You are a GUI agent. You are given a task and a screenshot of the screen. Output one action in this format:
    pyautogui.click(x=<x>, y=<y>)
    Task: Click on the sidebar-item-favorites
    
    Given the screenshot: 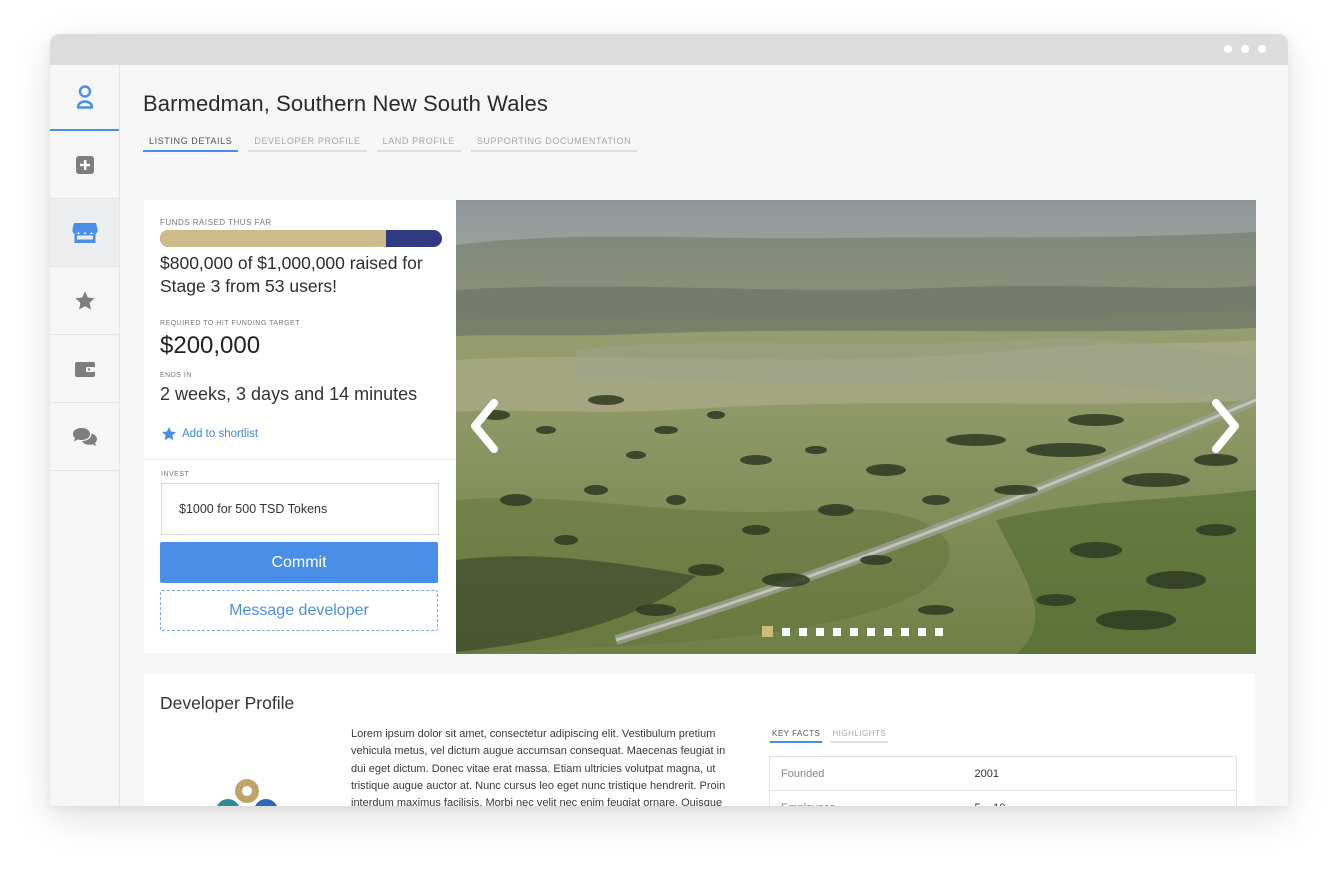 What is the action you would take?
    pyautogui.click(x=84, y=301)
    